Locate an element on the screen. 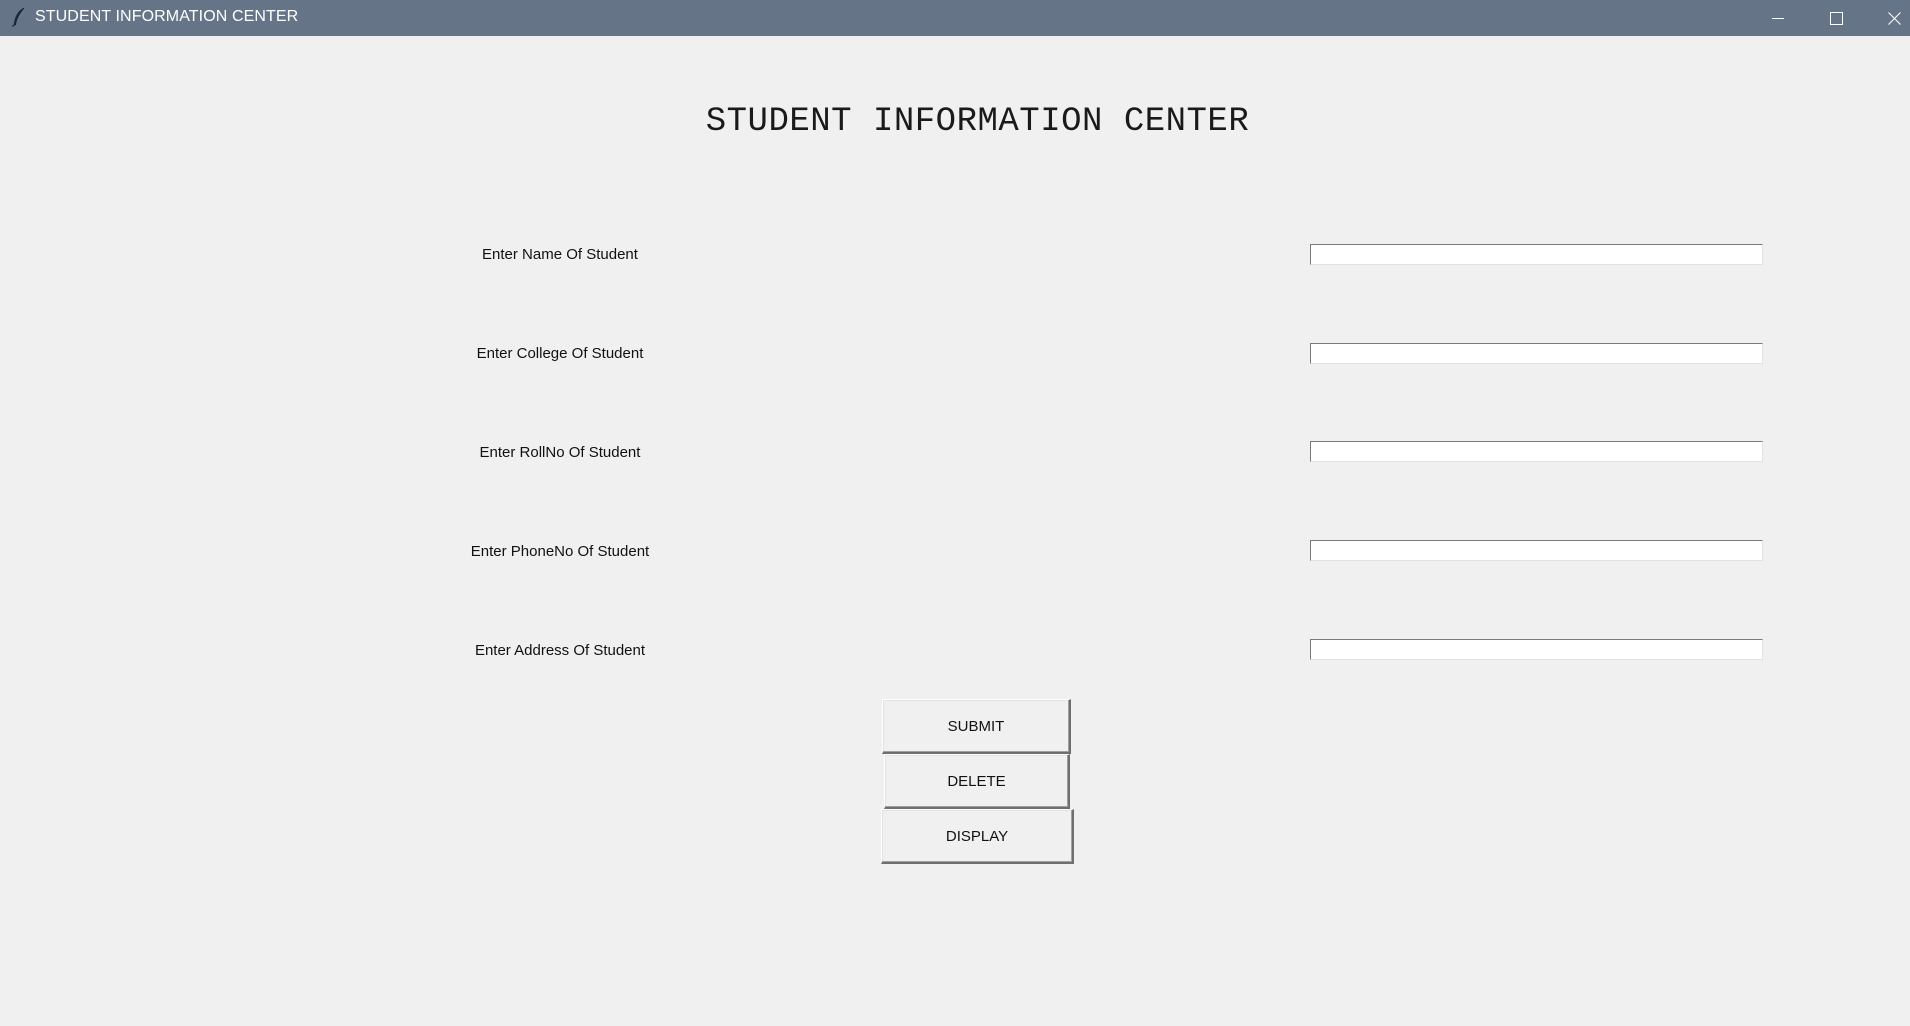 This screenshot has width=1910, height=1026. college-field is located at coordinates (1536, 353).